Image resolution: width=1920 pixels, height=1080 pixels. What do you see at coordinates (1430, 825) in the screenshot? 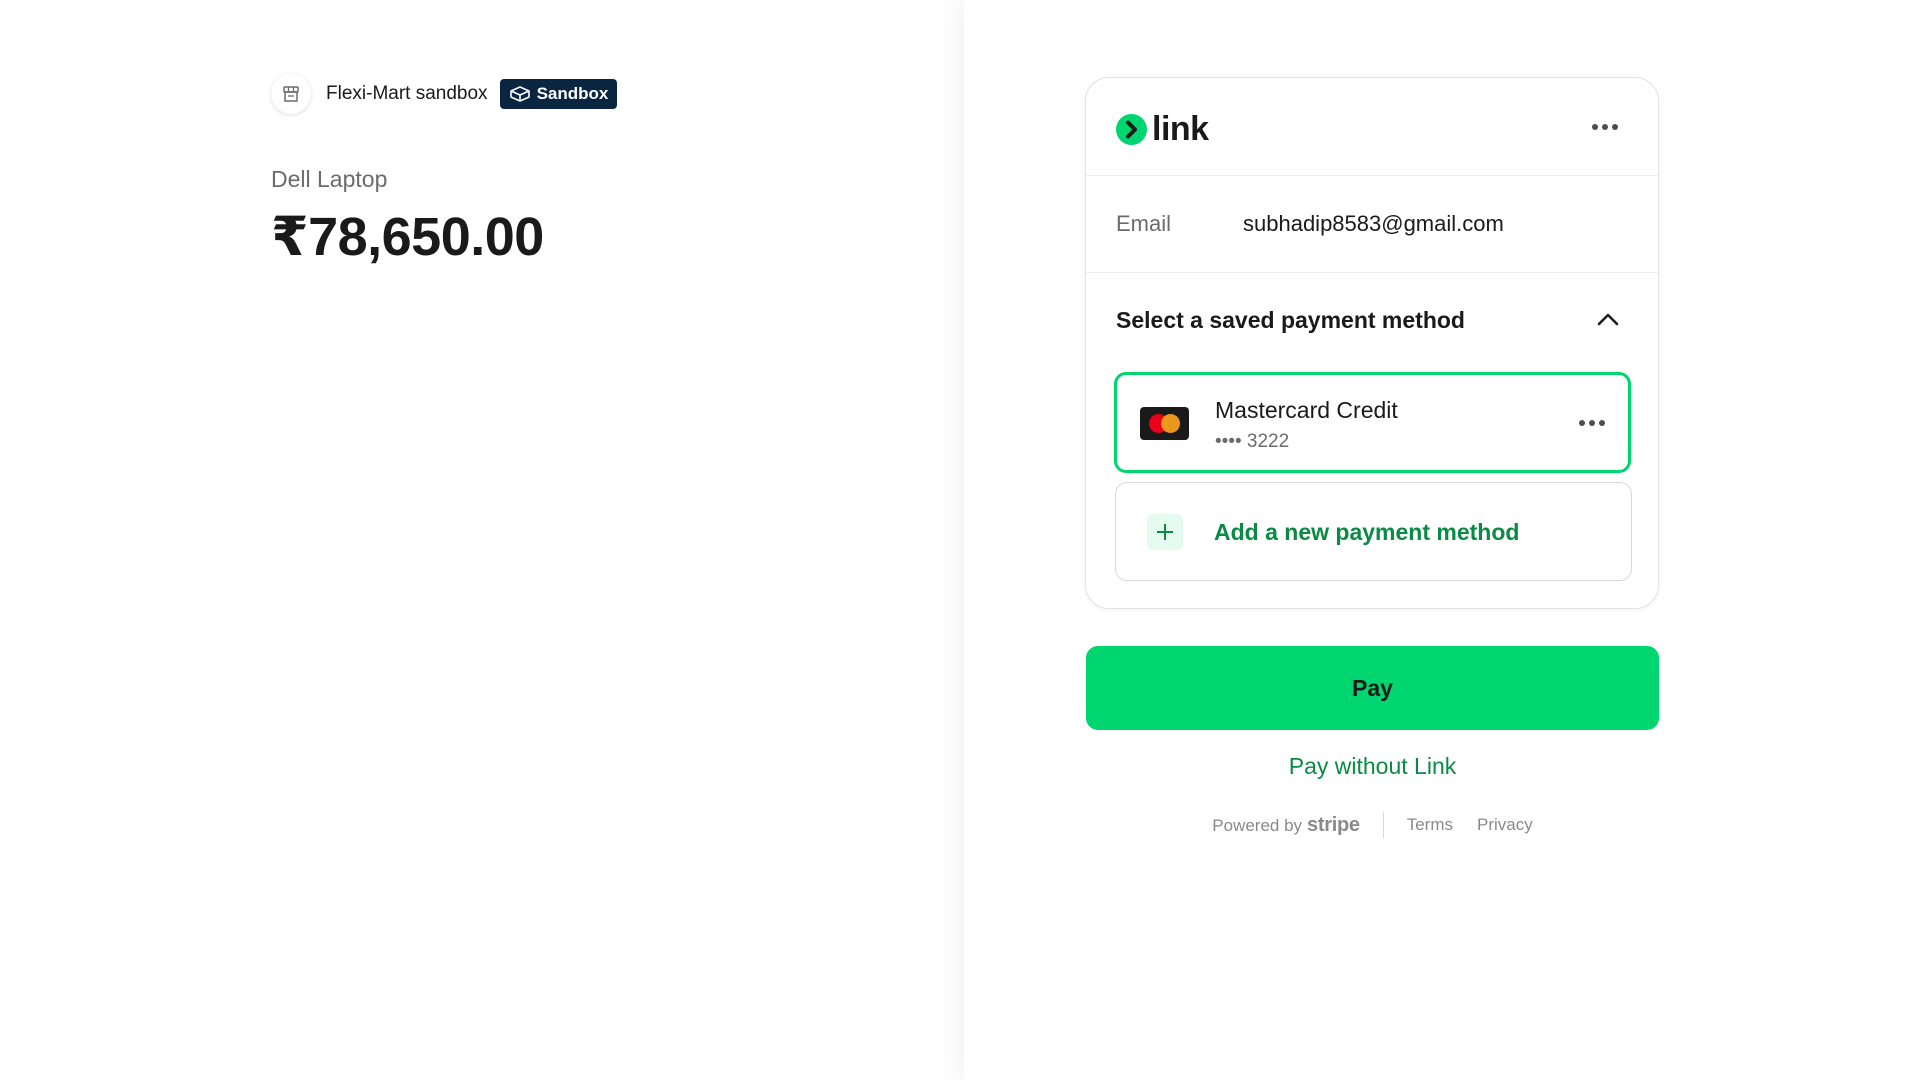
I see `terms-link: Terms` at bounding box center [1430, 825].